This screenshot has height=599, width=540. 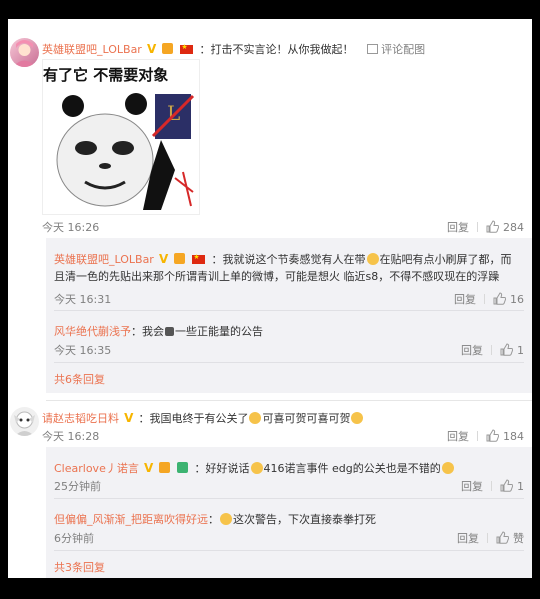 I want to click on comment-divider, so click(x=289, y=400).